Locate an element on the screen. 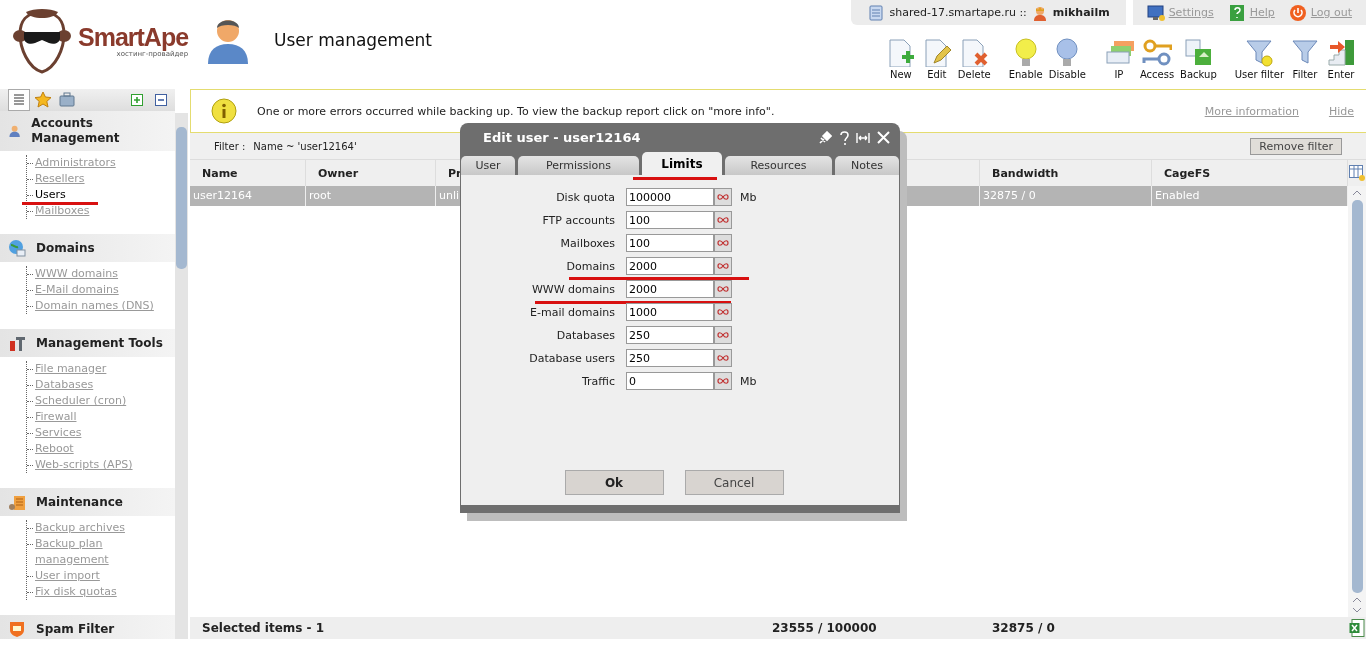 This screenshot has width=1366, height=651. field-label: Mailboxes is located at coordinates (587, 243).